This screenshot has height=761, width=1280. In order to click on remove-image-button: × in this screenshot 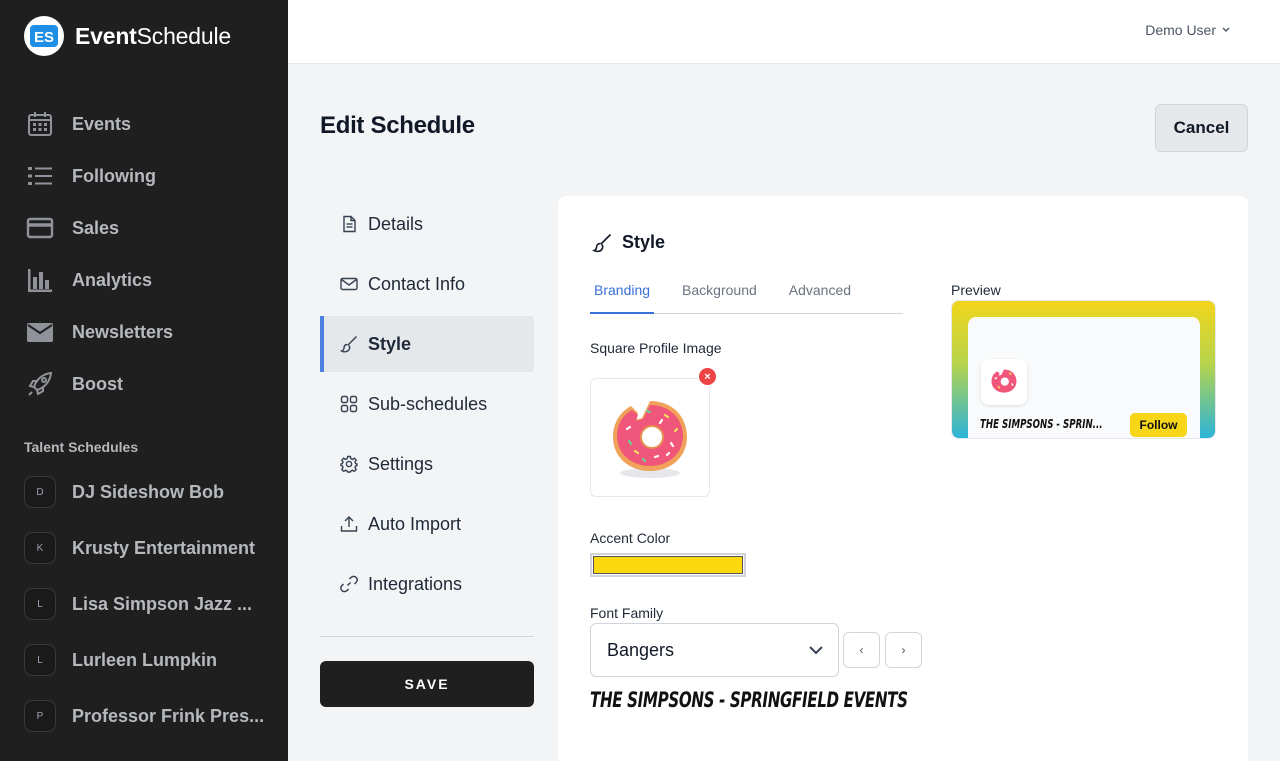, I will do `click(707, 376)`.